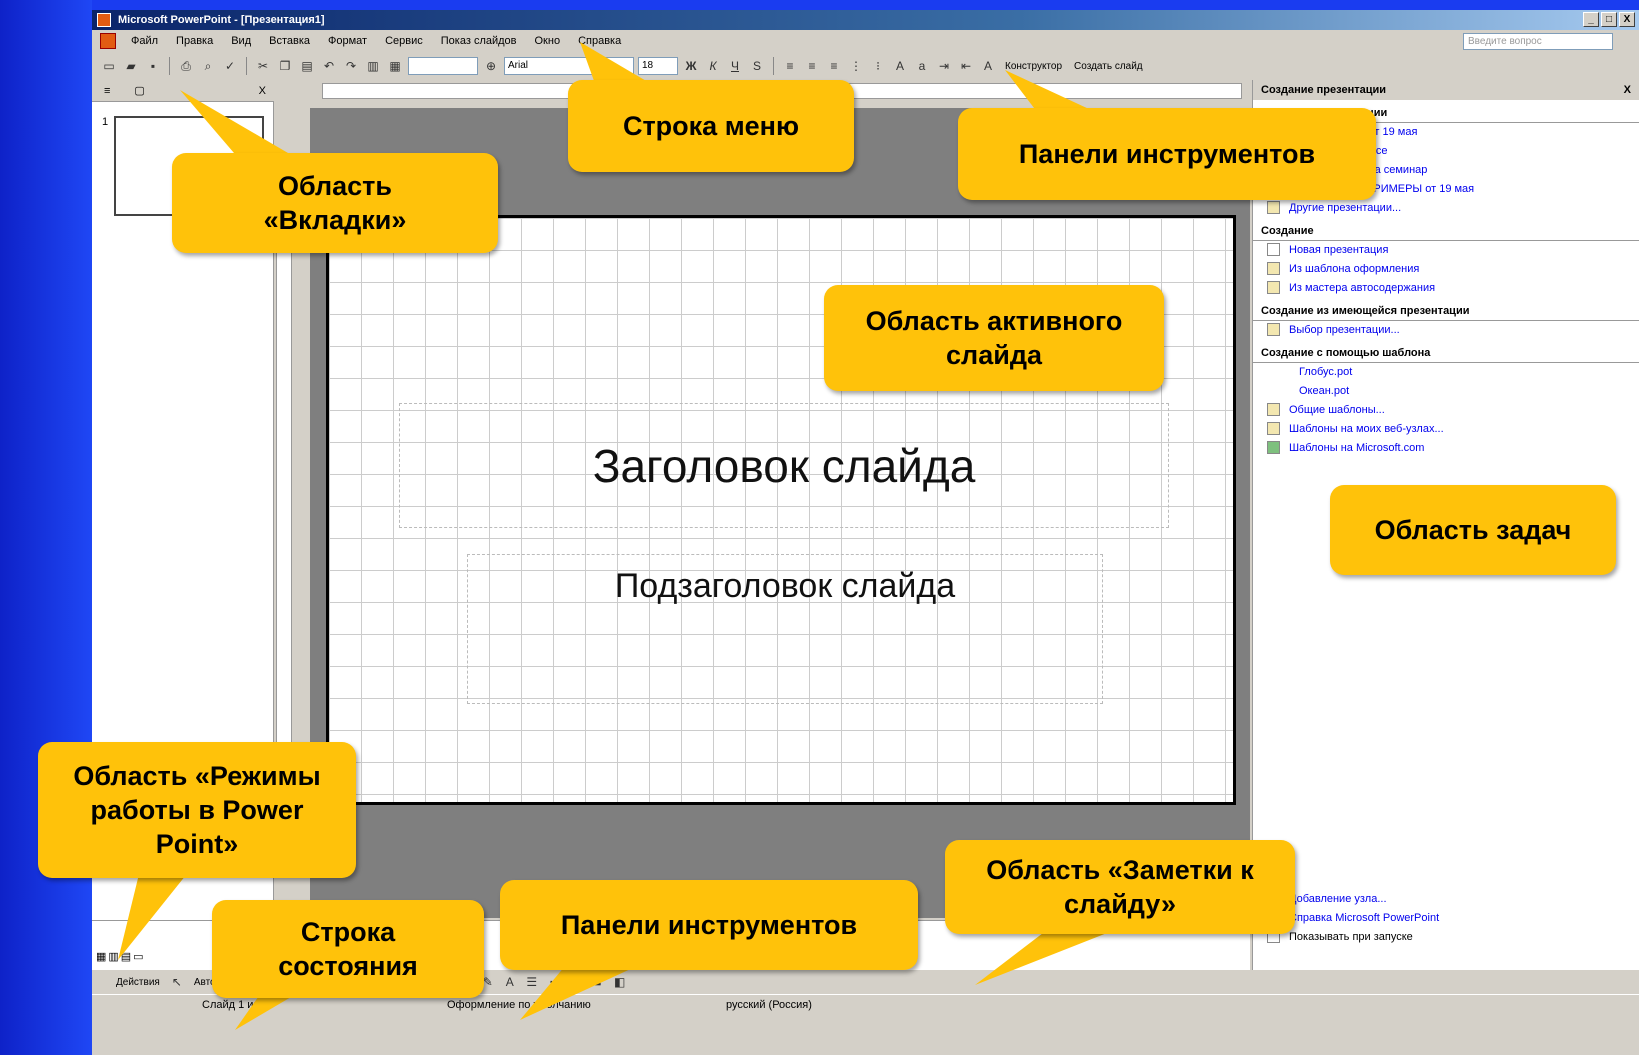  I want to click on callout-toolbars-top: Панели инструментов, so click(1167, 154).